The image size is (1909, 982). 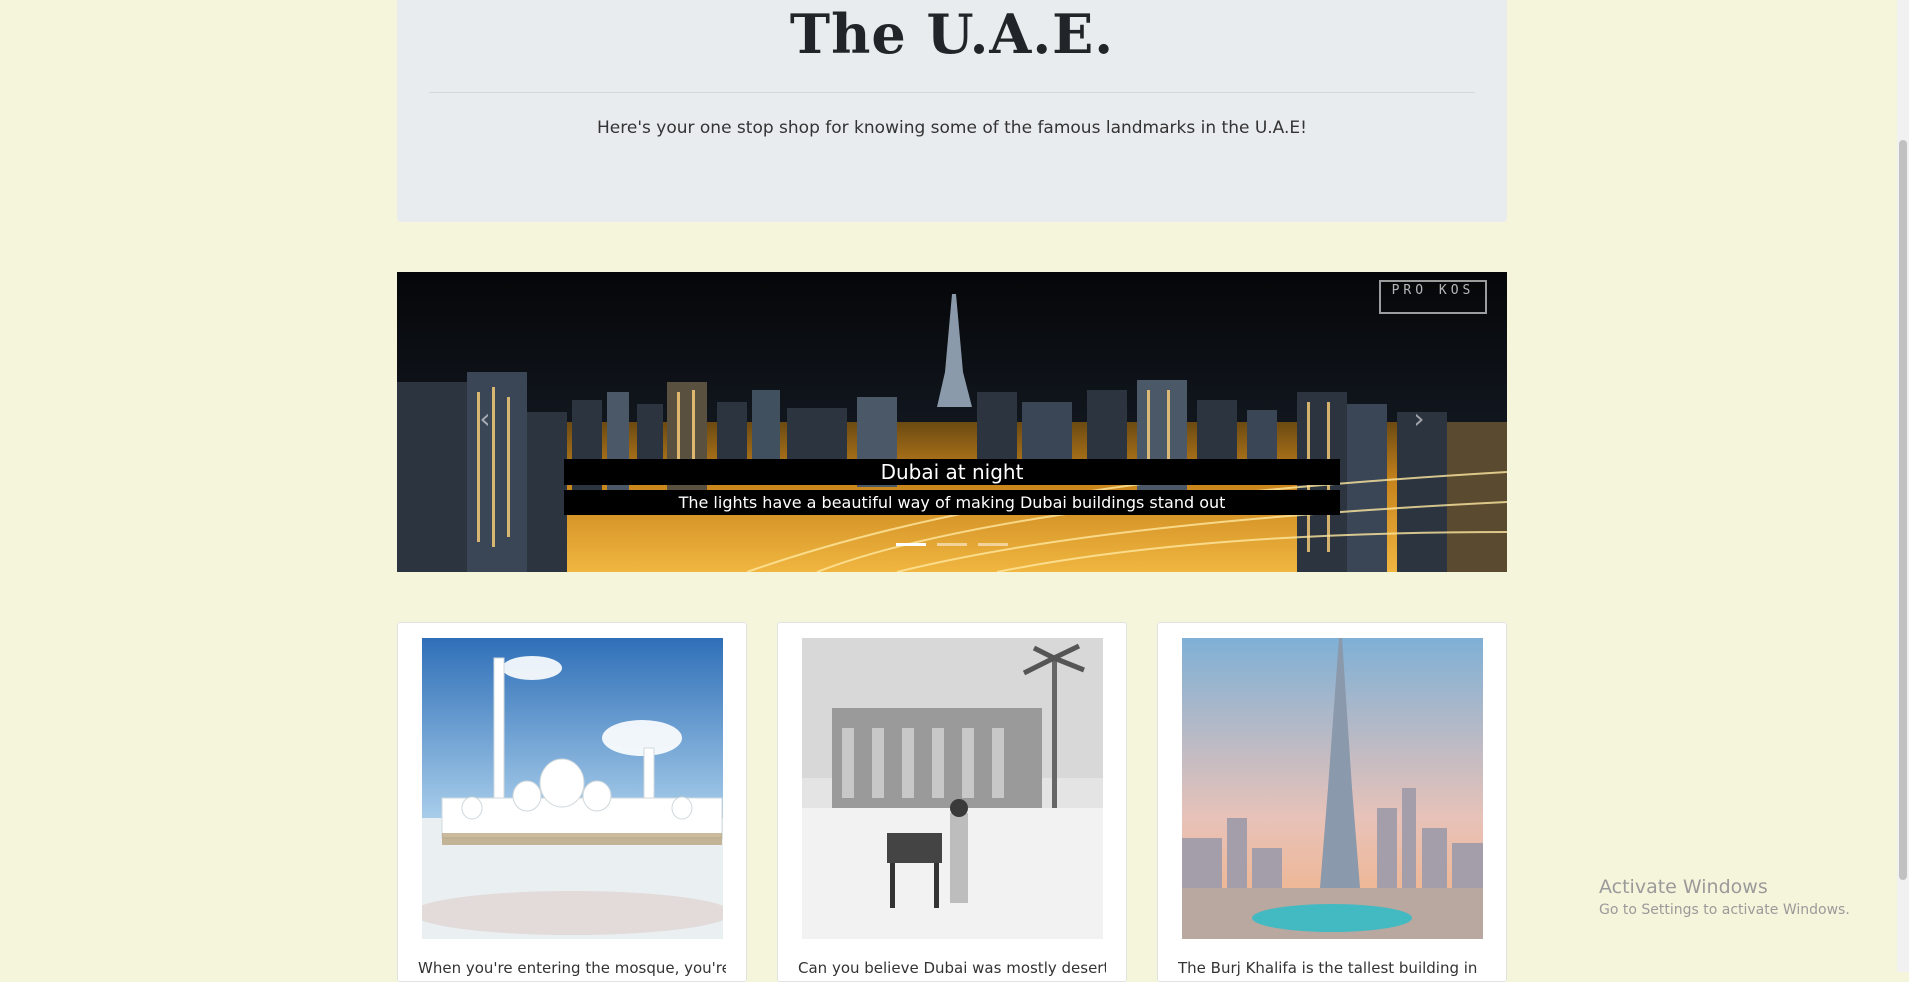 What do you see at coordinates (572, 788) in the screenshot?
I see `grand-mosque-photo` at bounding box center [572, 788].